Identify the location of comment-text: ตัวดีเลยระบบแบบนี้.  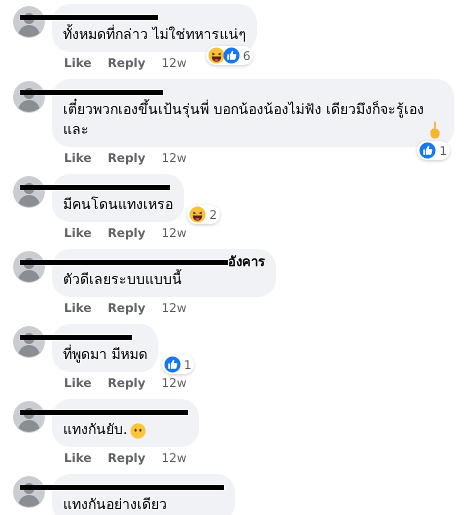
(122, 280).